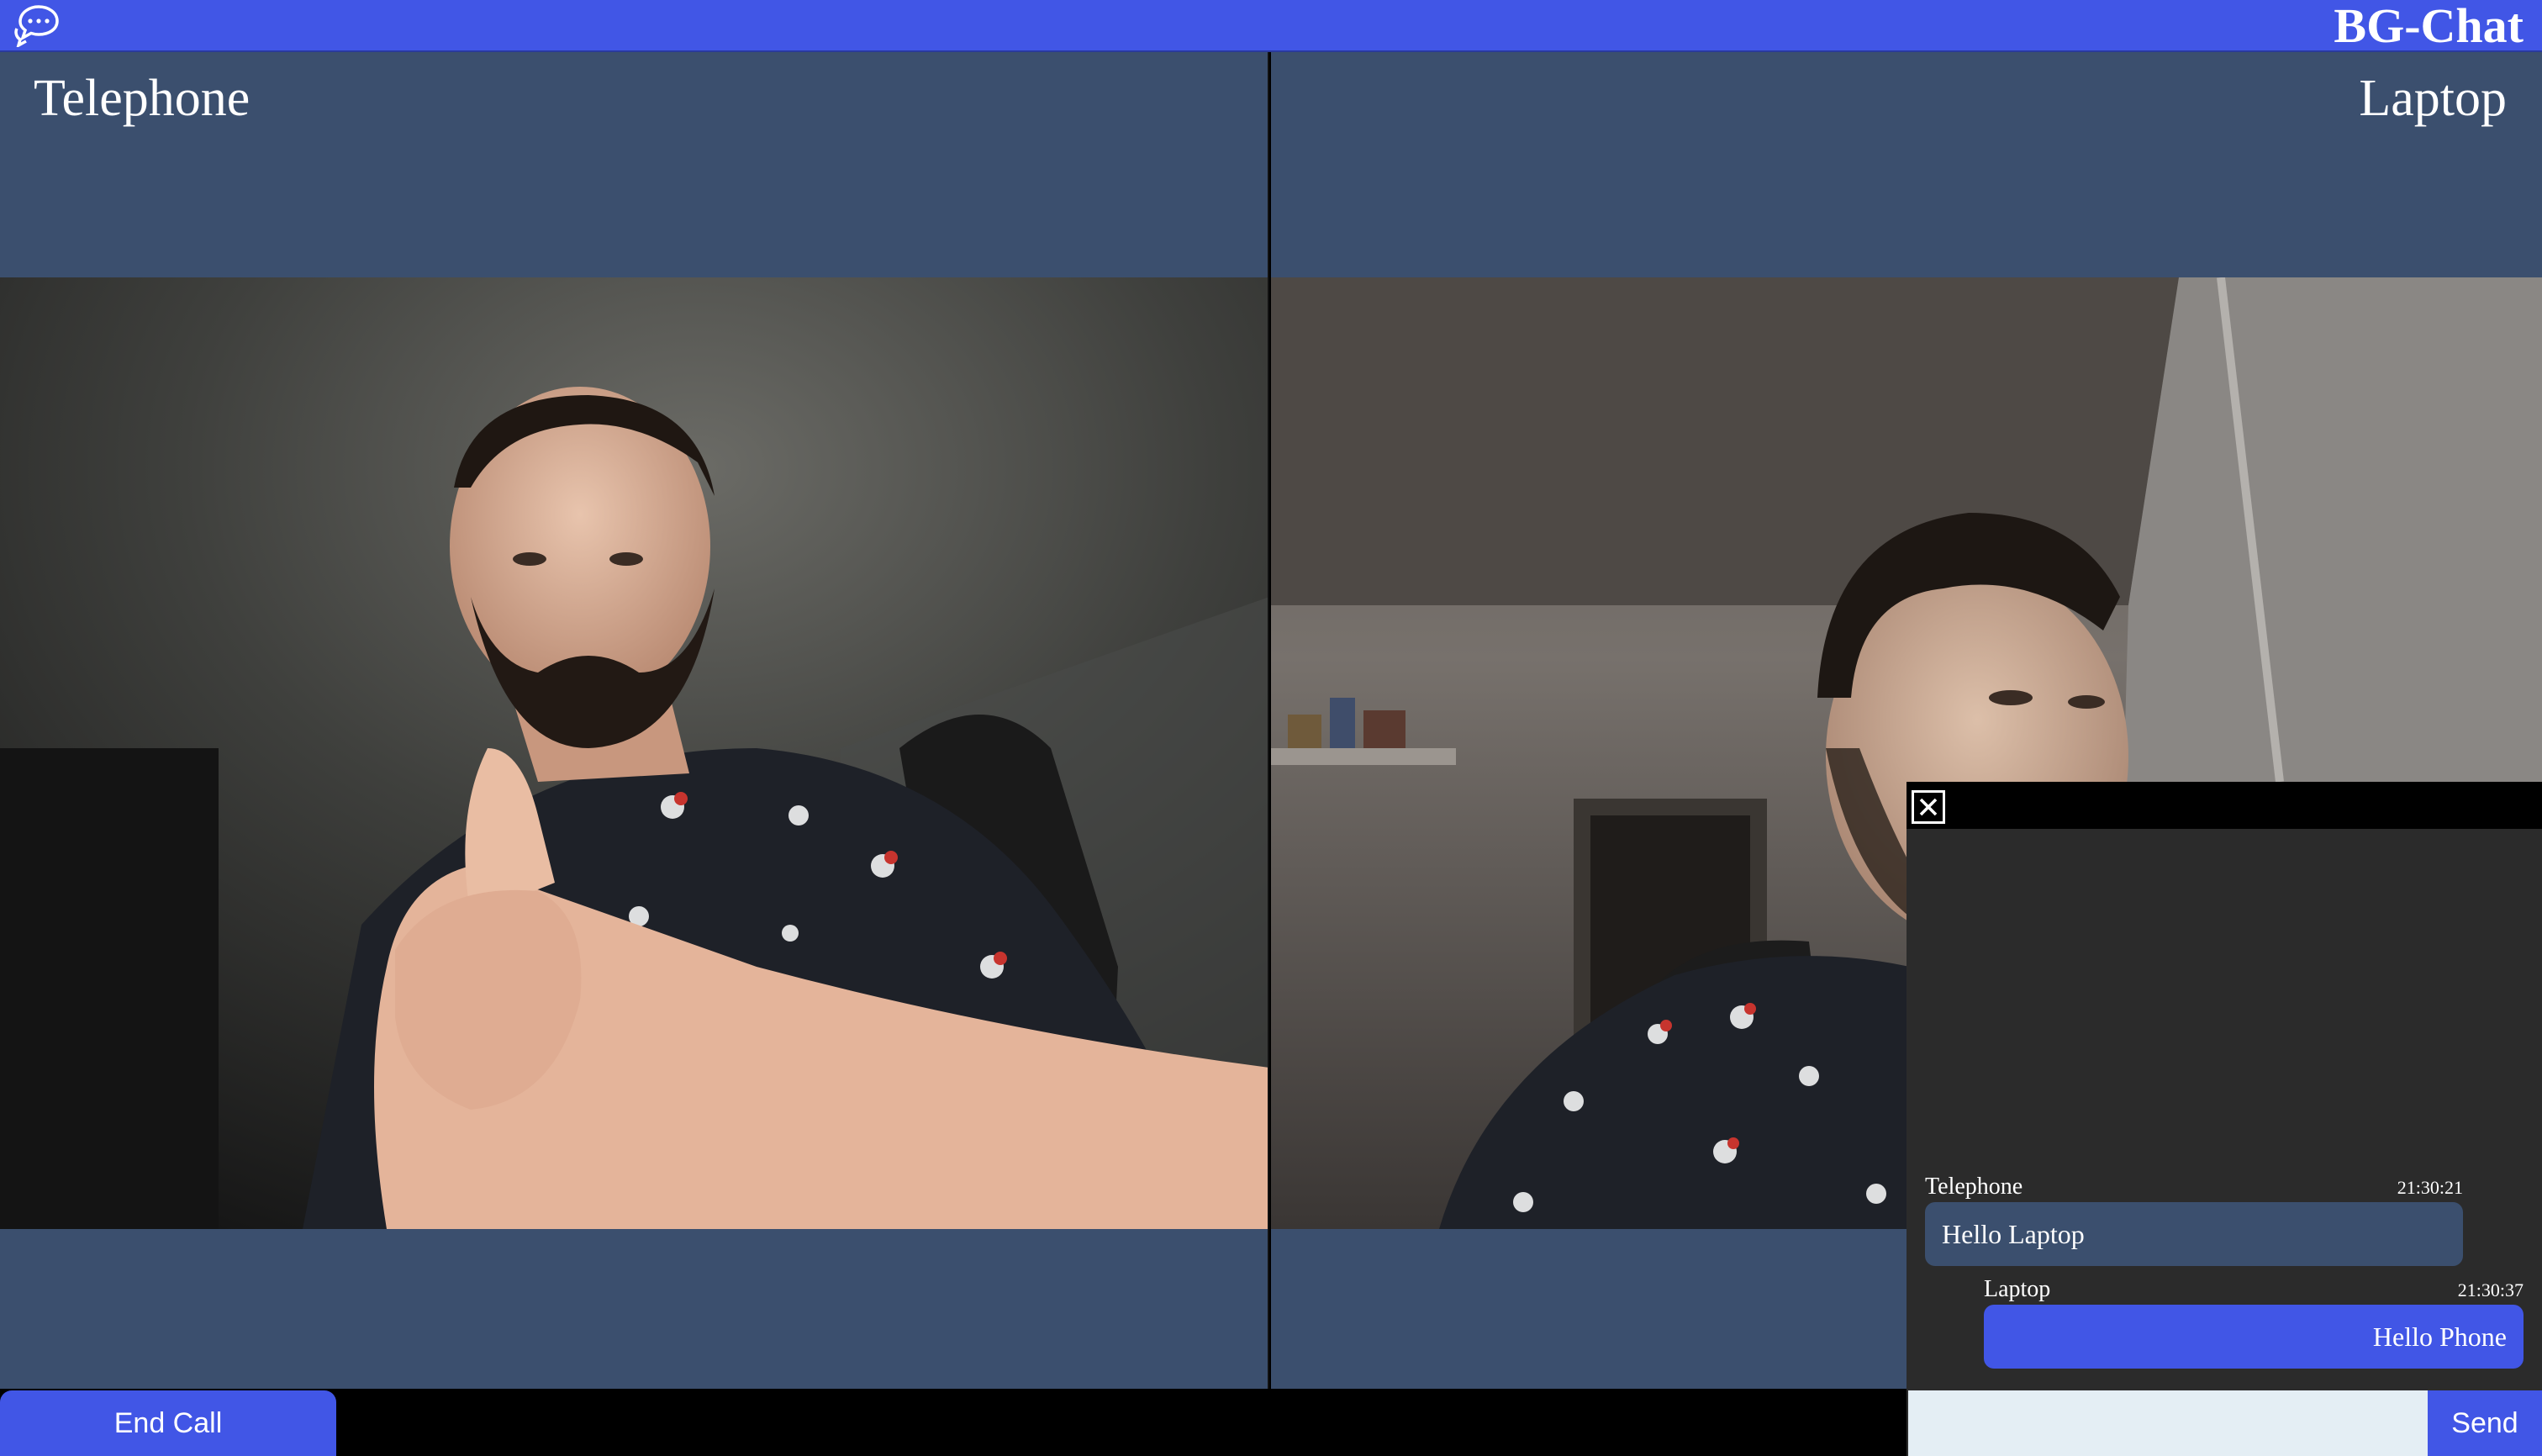 This screenshot has width=2542, height=1456. What do you see at coordinates (2490, 1289) in the screenshot?
I see `message-time: 21:30:37` at bounding box center [2490, 1289].